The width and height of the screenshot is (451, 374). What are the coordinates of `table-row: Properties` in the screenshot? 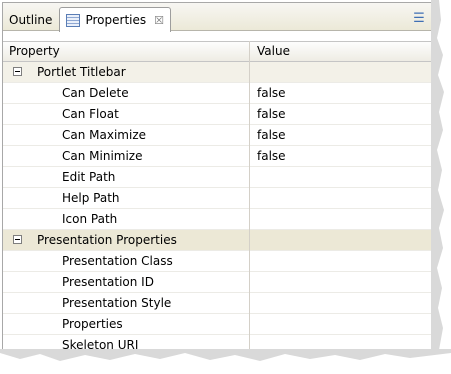 It's located at (225, 324).